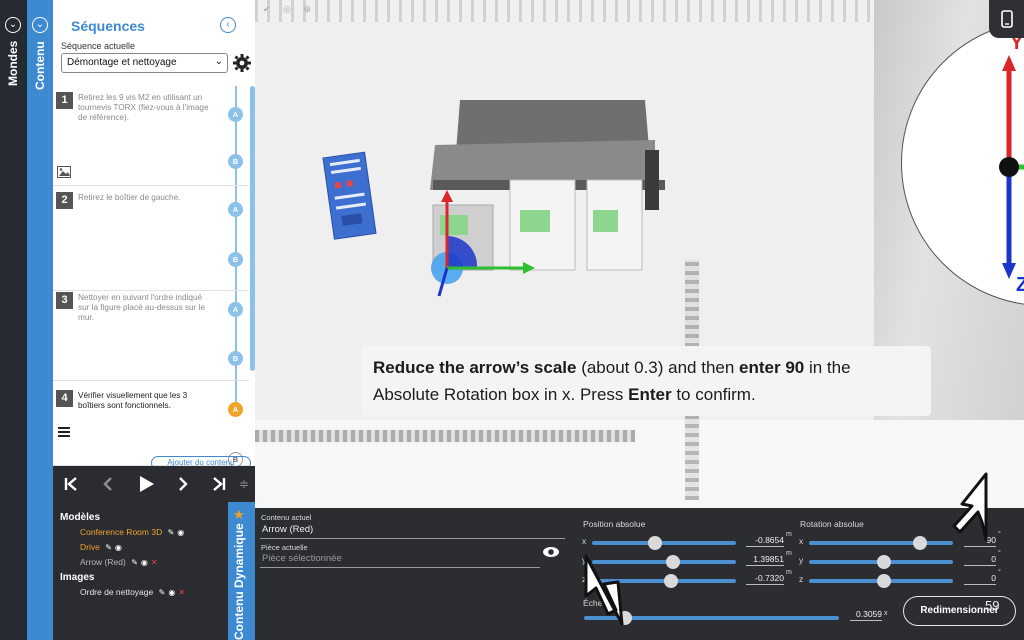  Describe the element at coordinates (129, 197) in the screenshot. I see `step-text: Retirez le boîtier de gauche.` at that location.